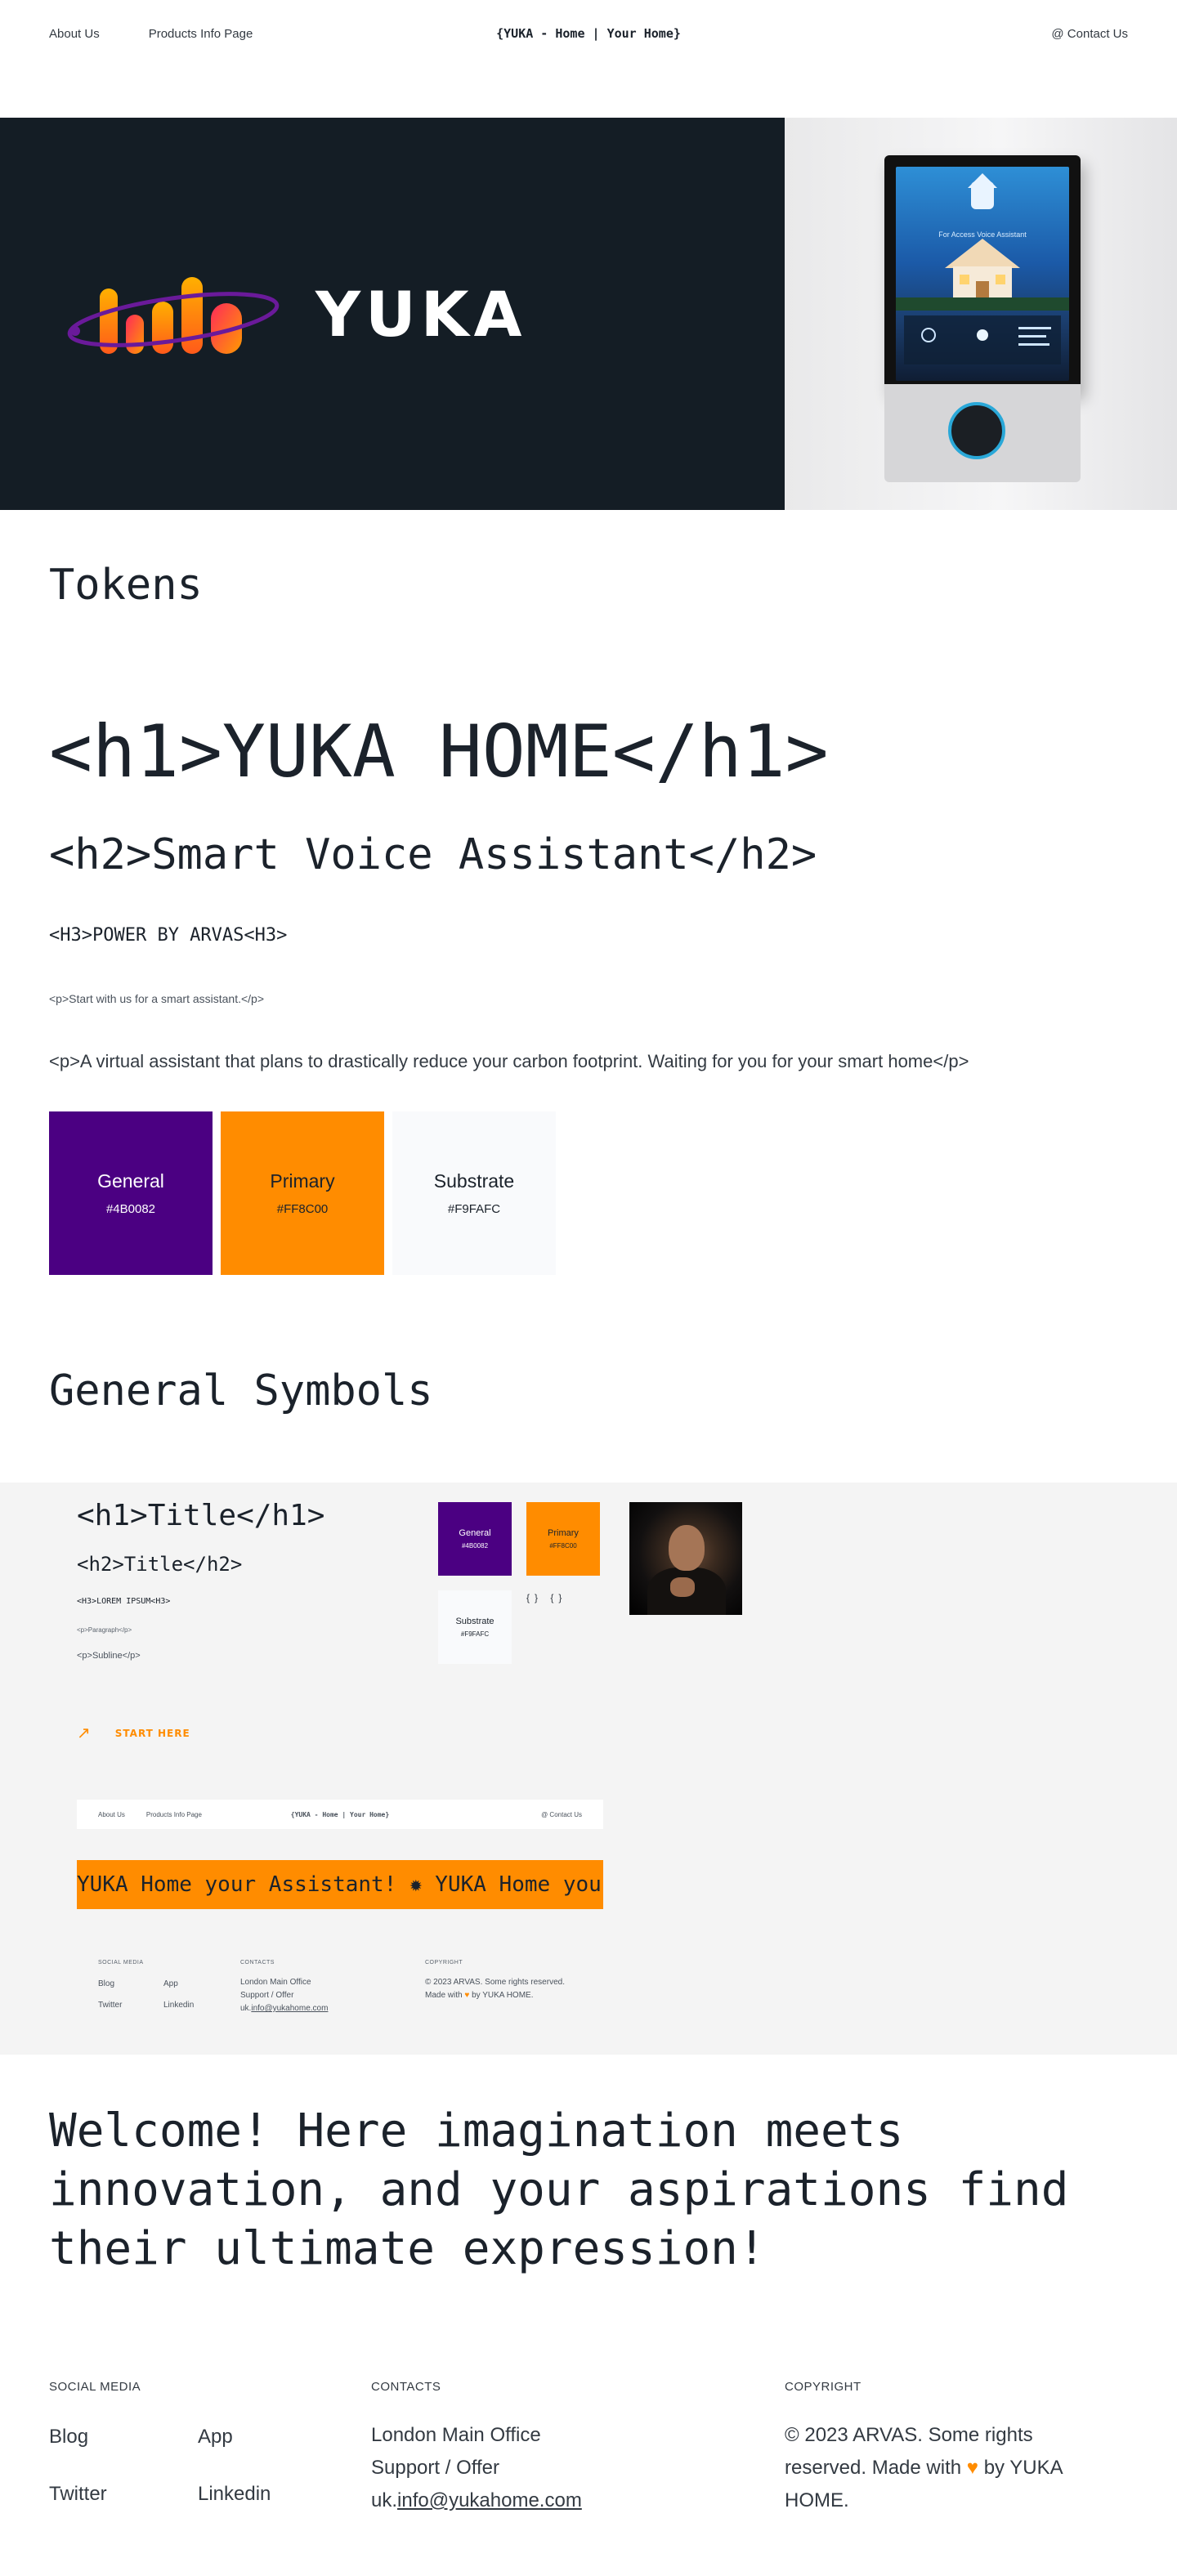 The height and width of the screenshot is (2576, 1177). I want to click on device-screen-display: For Access Voice Assistant, so click(982, 274).